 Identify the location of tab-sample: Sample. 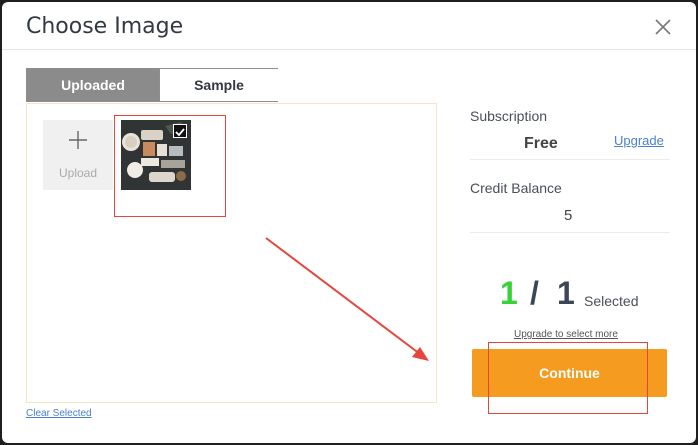
(218, 85).